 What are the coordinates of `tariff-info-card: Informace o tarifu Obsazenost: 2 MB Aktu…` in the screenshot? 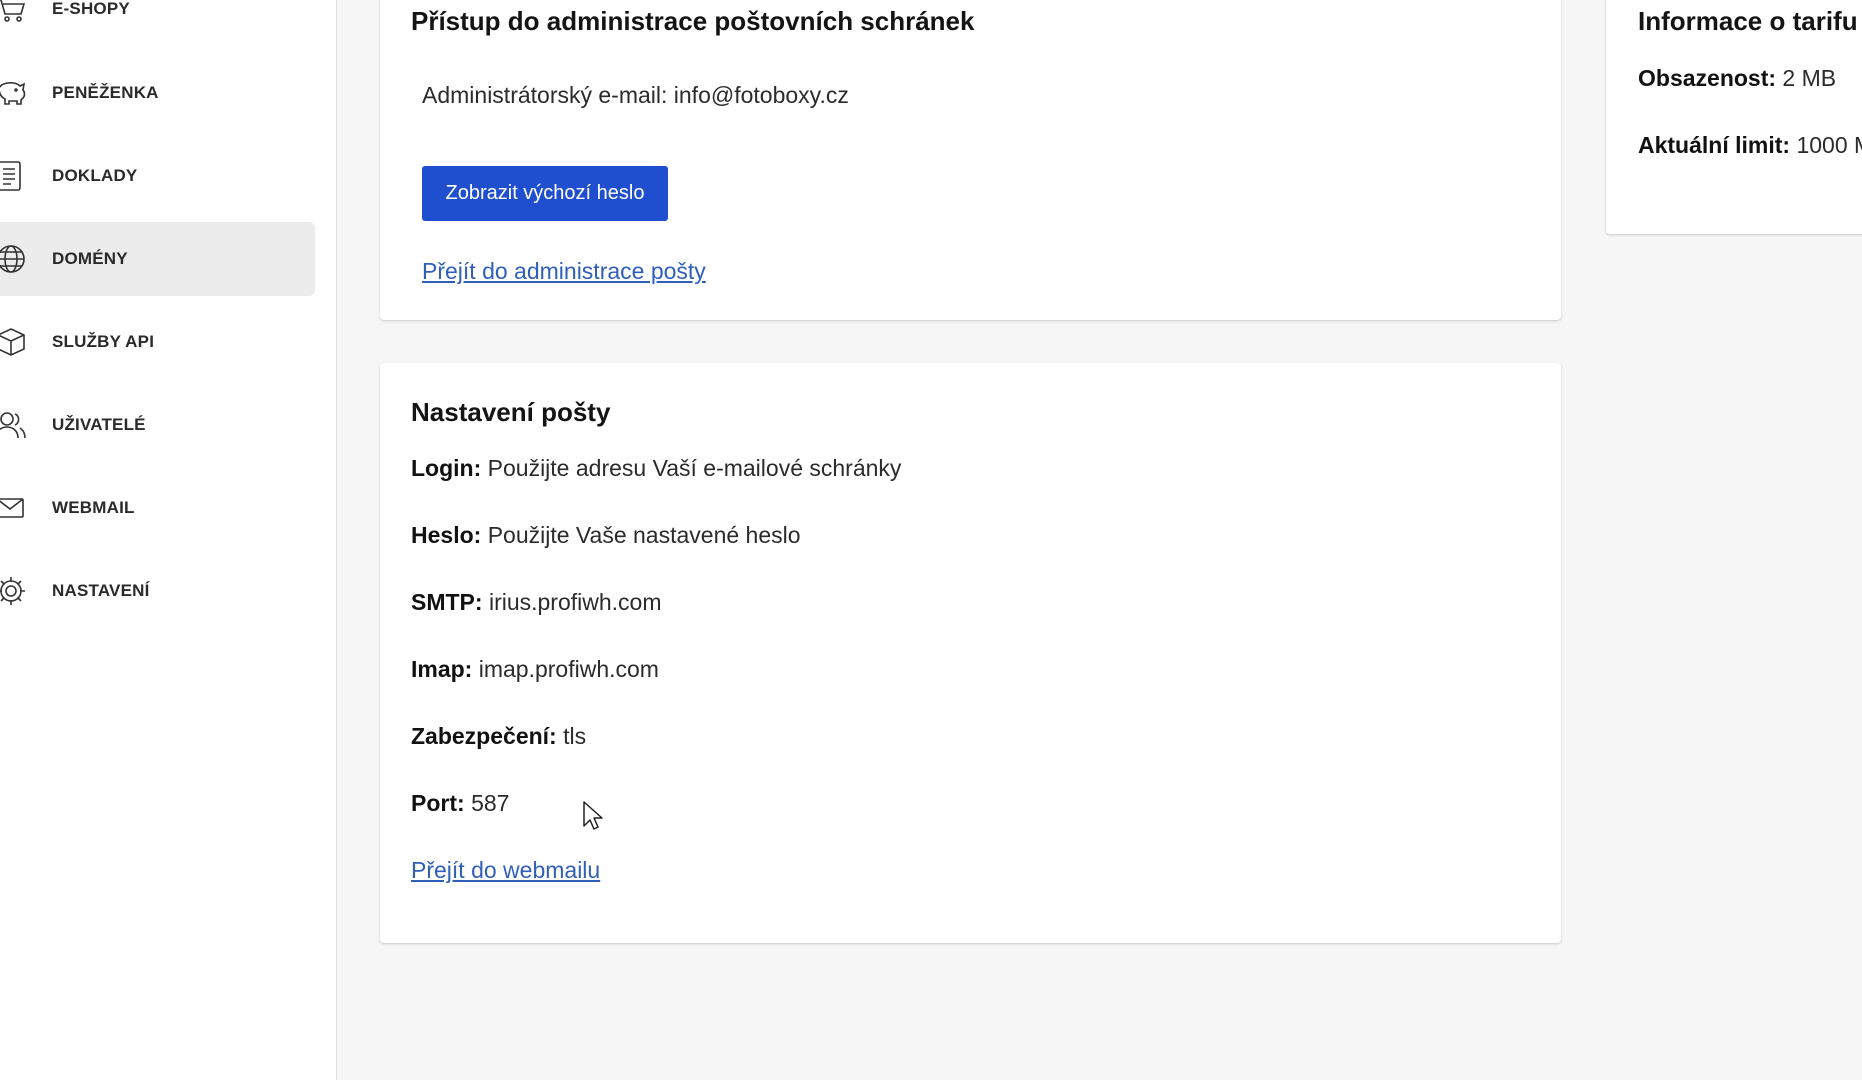 It's located at (1734, 117).